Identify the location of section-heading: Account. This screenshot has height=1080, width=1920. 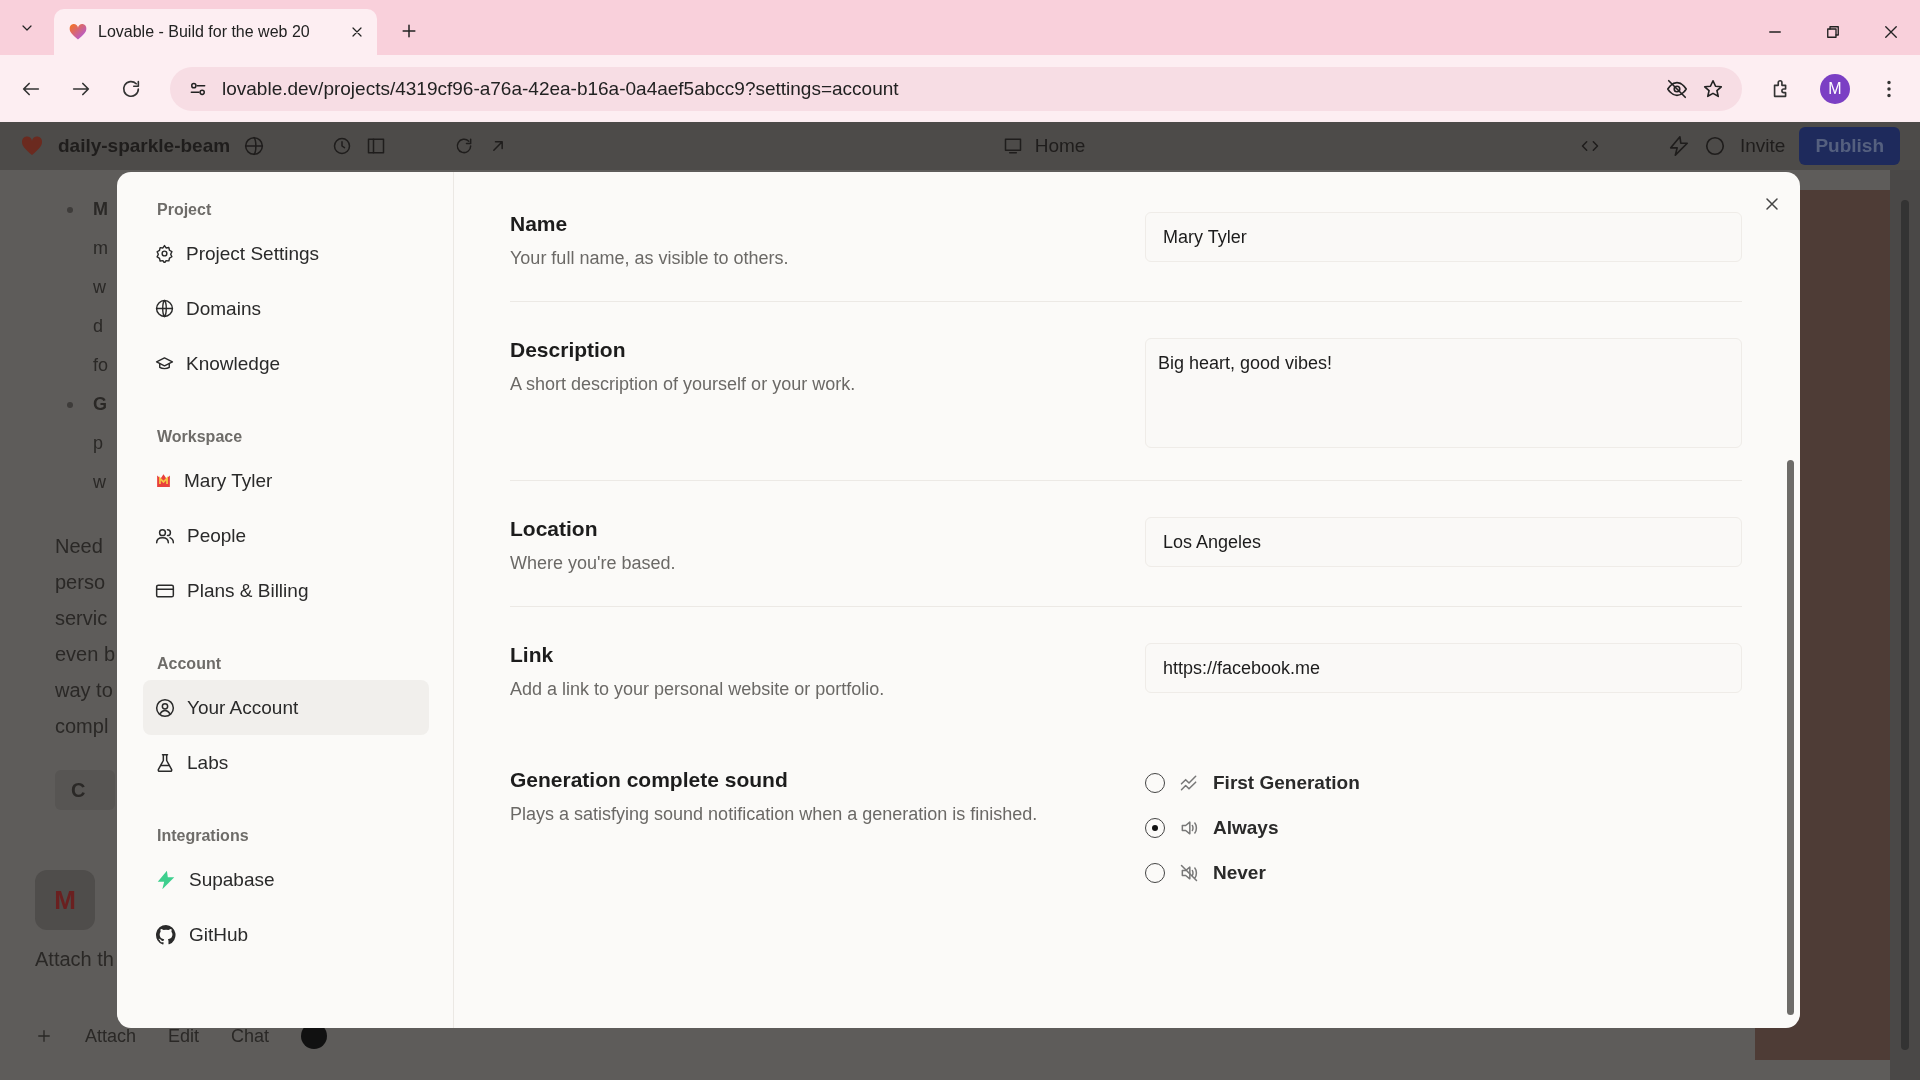
(189, 664).